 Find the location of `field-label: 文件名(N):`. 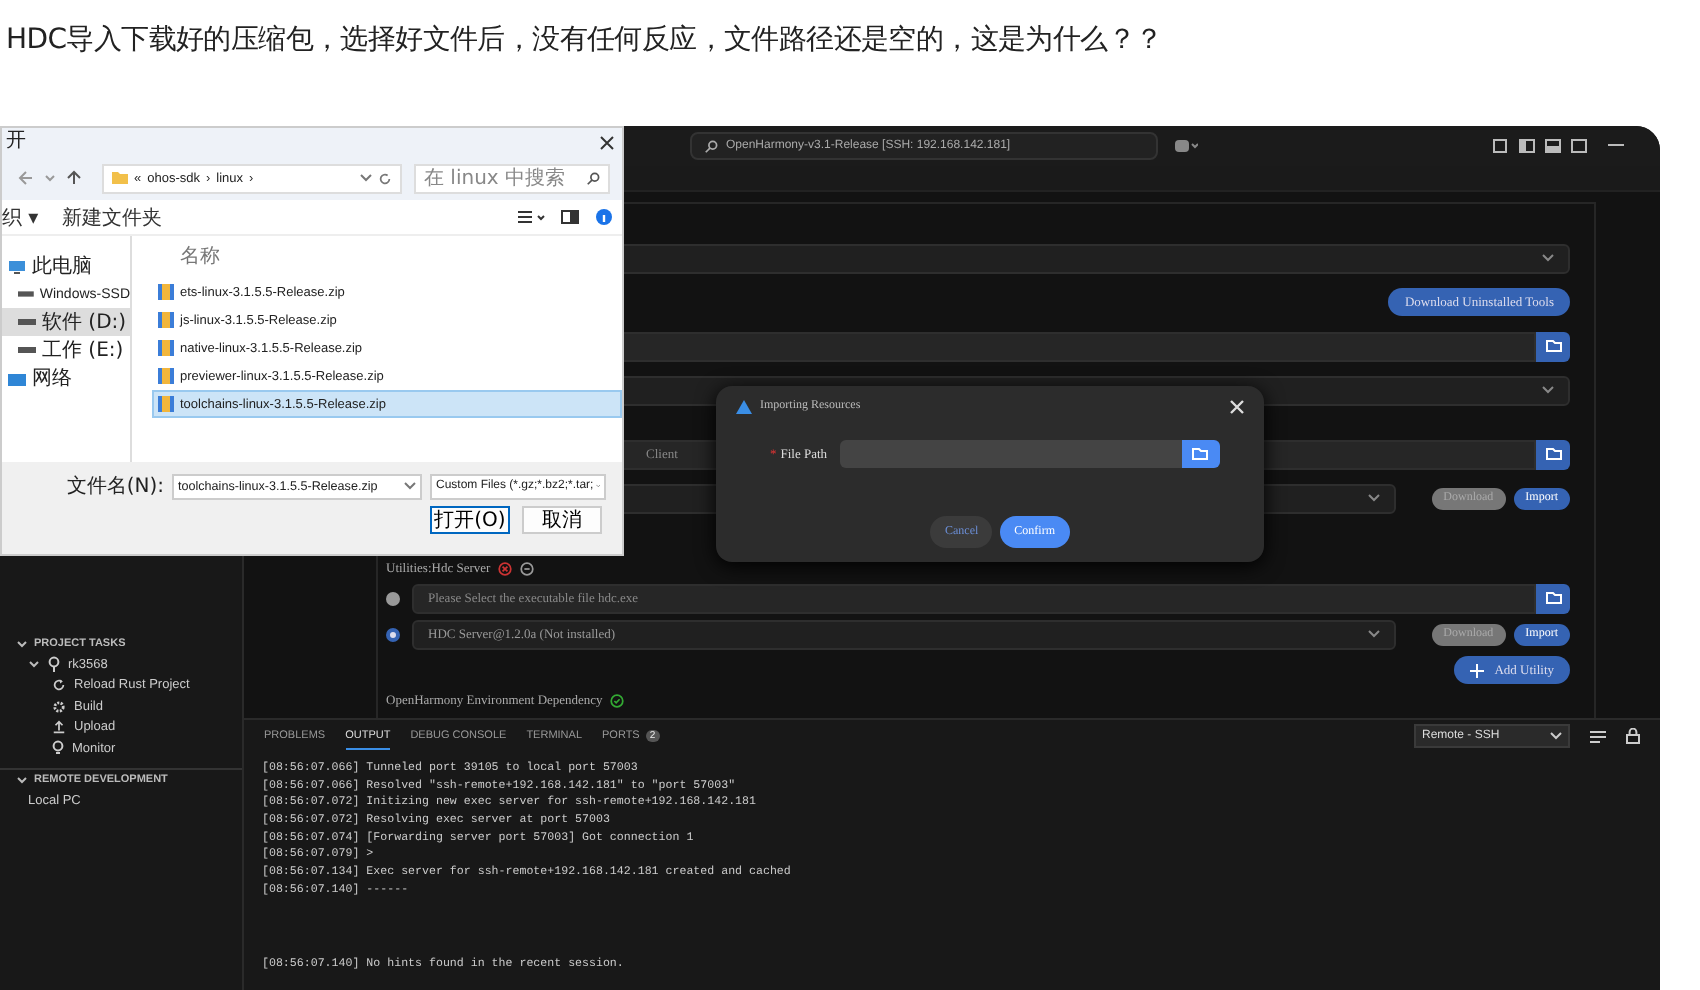

field-label: 文件名(N): is located at coordinates (115, 486).